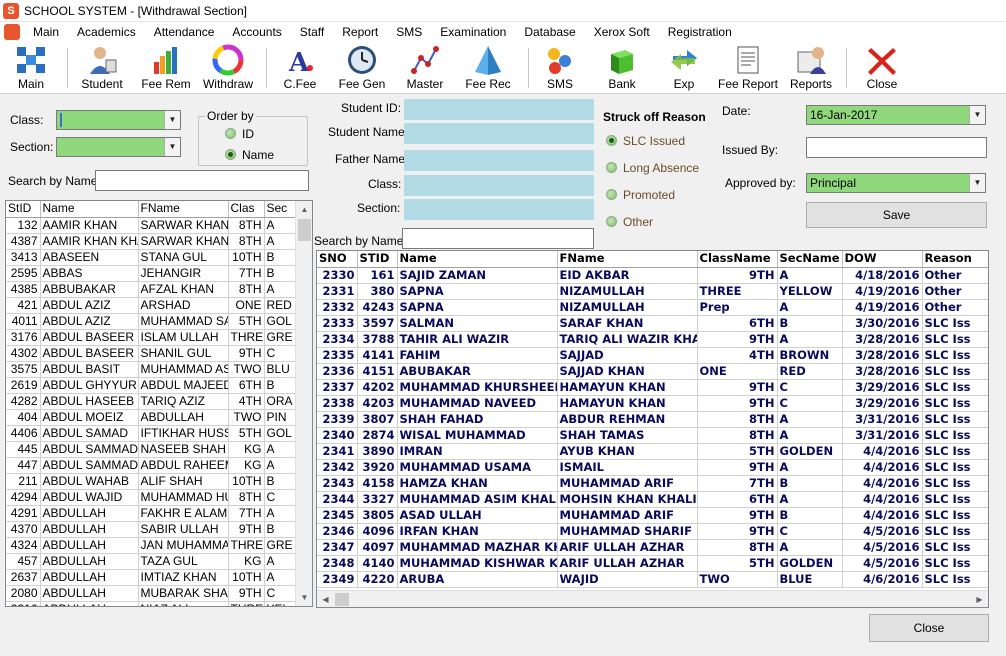 This screenshot has width=1006, height=656. Describe the element at coordinates (337, 259) in the screenshot. I see `col-sno: SNO` at that location.